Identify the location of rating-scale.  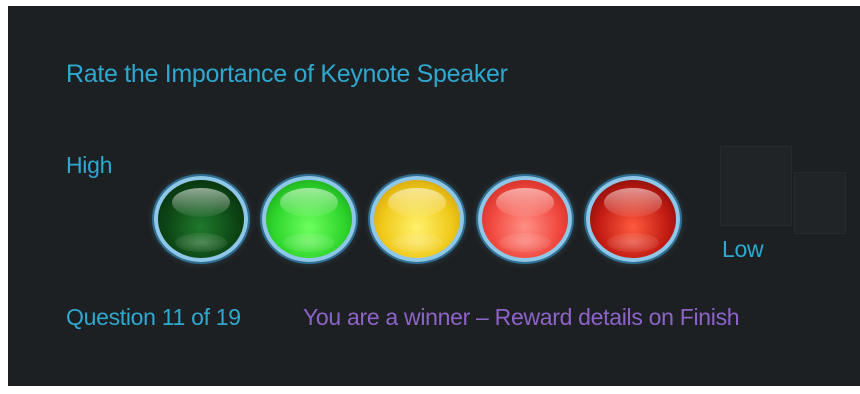
(424, 223).